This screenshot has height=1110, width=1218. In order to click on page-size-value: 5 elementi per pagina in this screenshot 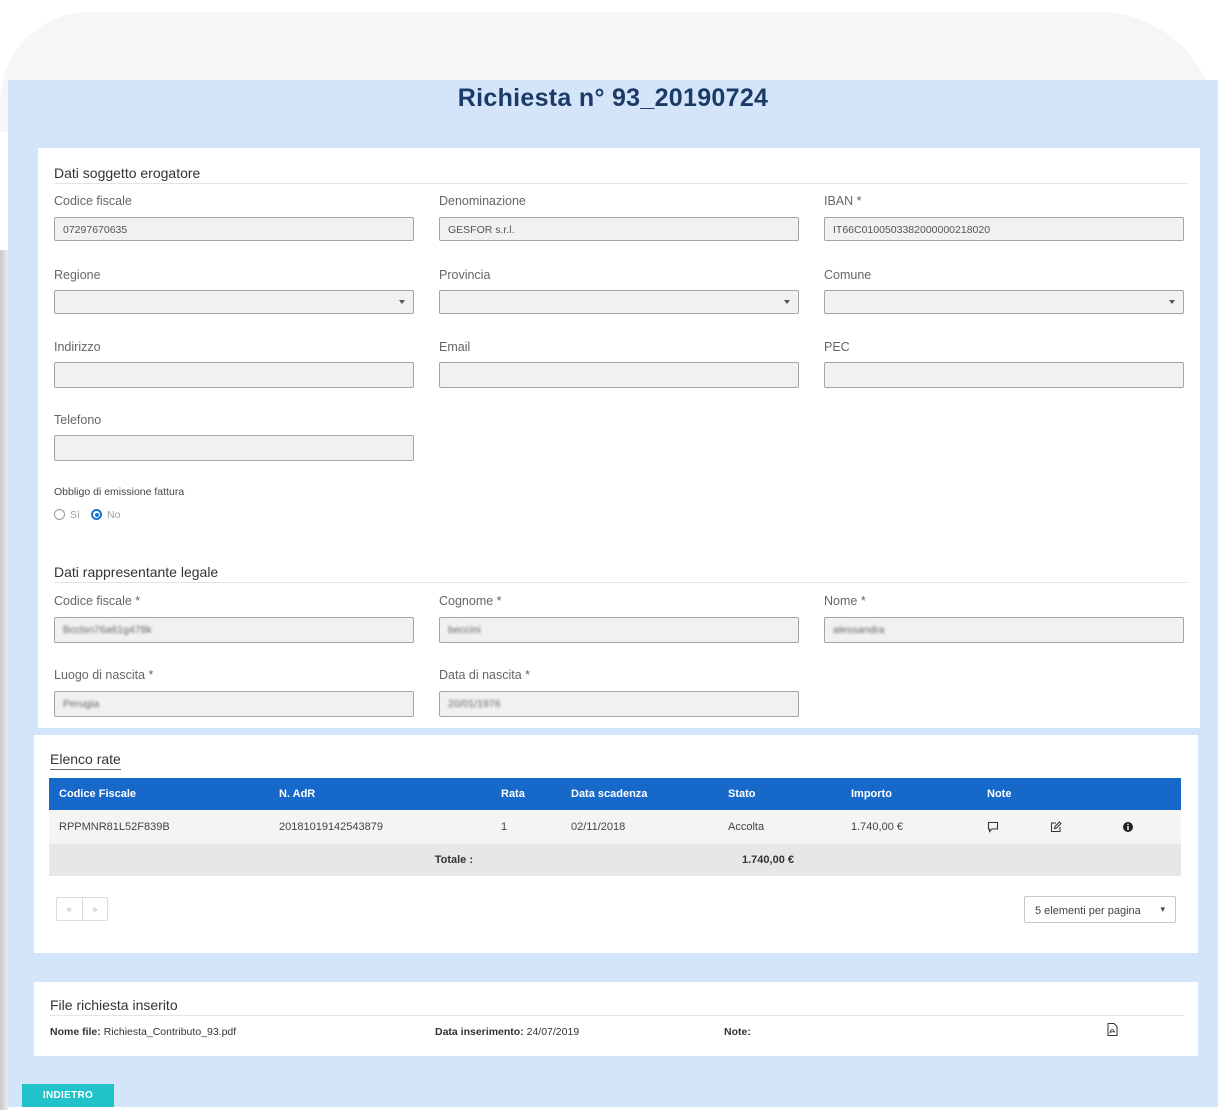, I will do `click(1088, 911)`.